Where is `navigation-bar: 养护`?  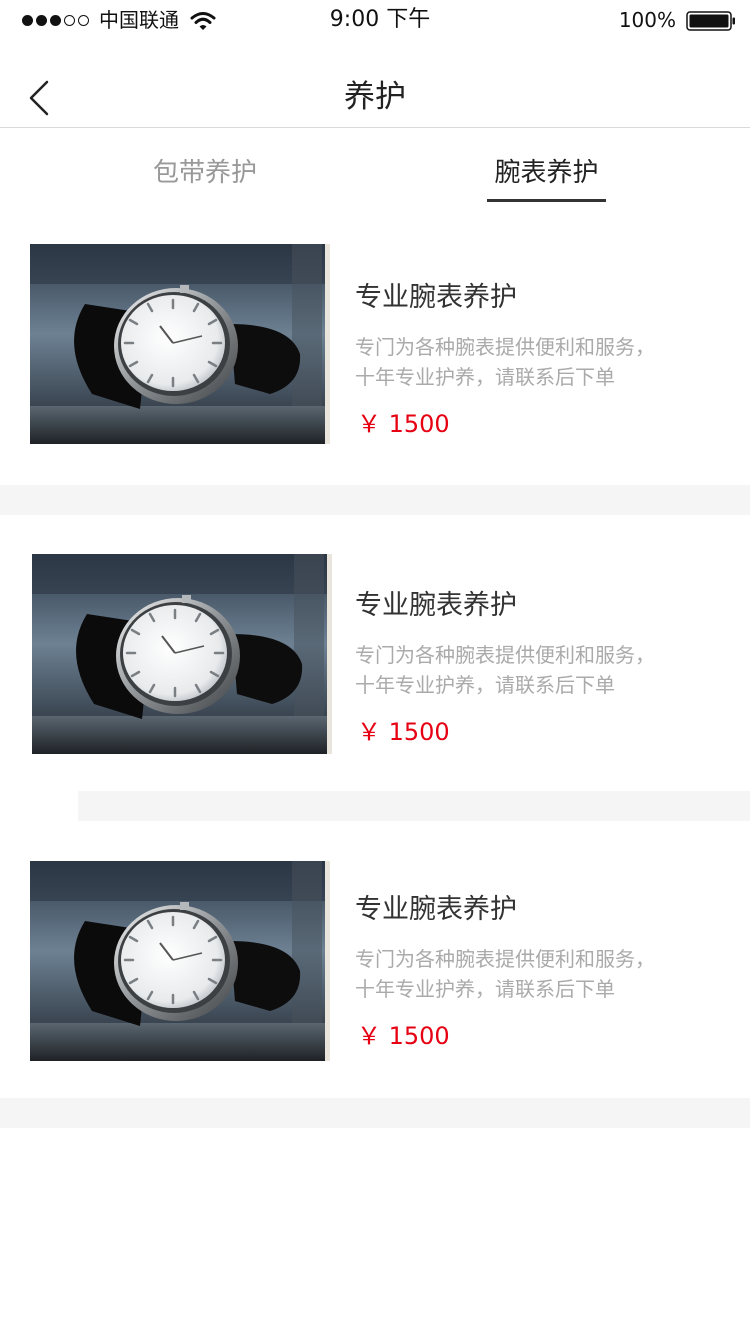 navigation-bar: 养护 is located at coordinates (375, 96).